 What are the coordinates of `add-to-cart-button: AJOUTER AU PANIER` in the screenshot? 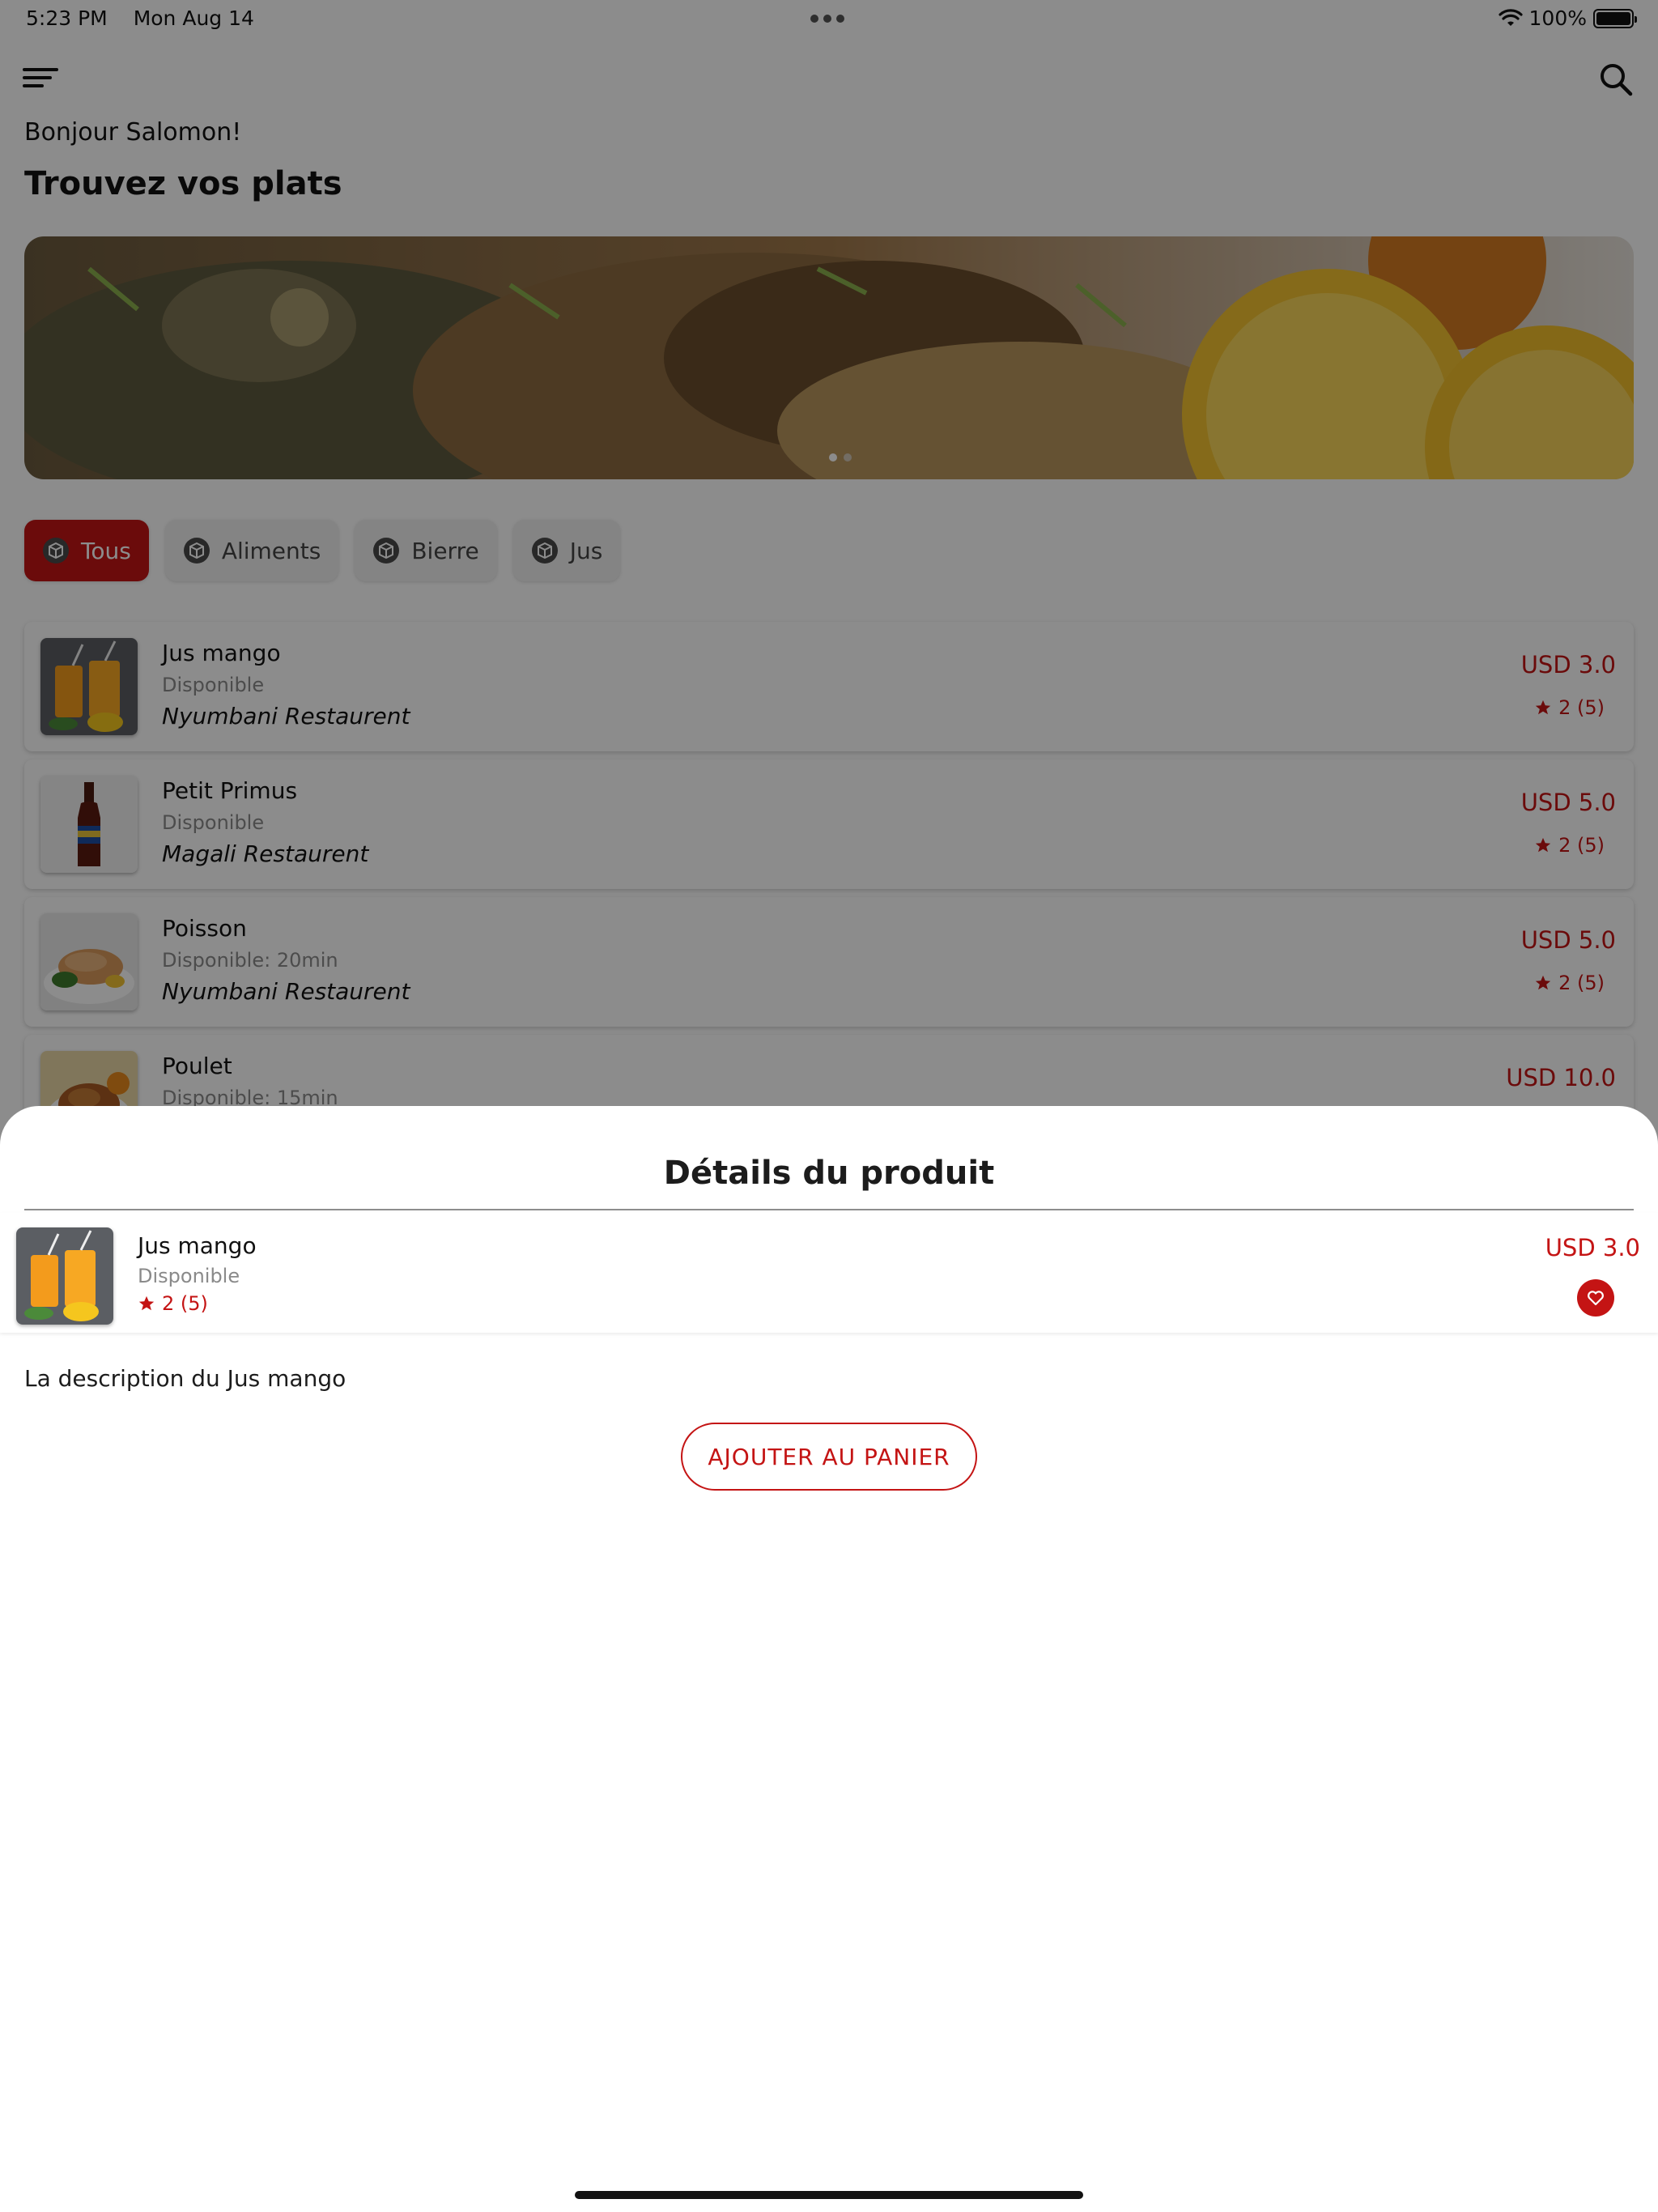 It's located at (829, 1457).